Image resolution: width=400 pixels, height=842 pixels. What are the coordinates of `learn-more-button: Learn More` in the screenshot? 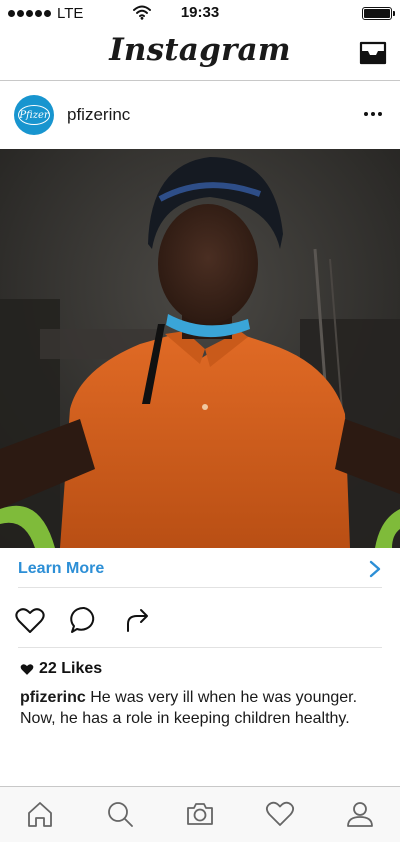 It's located at (200, 569).